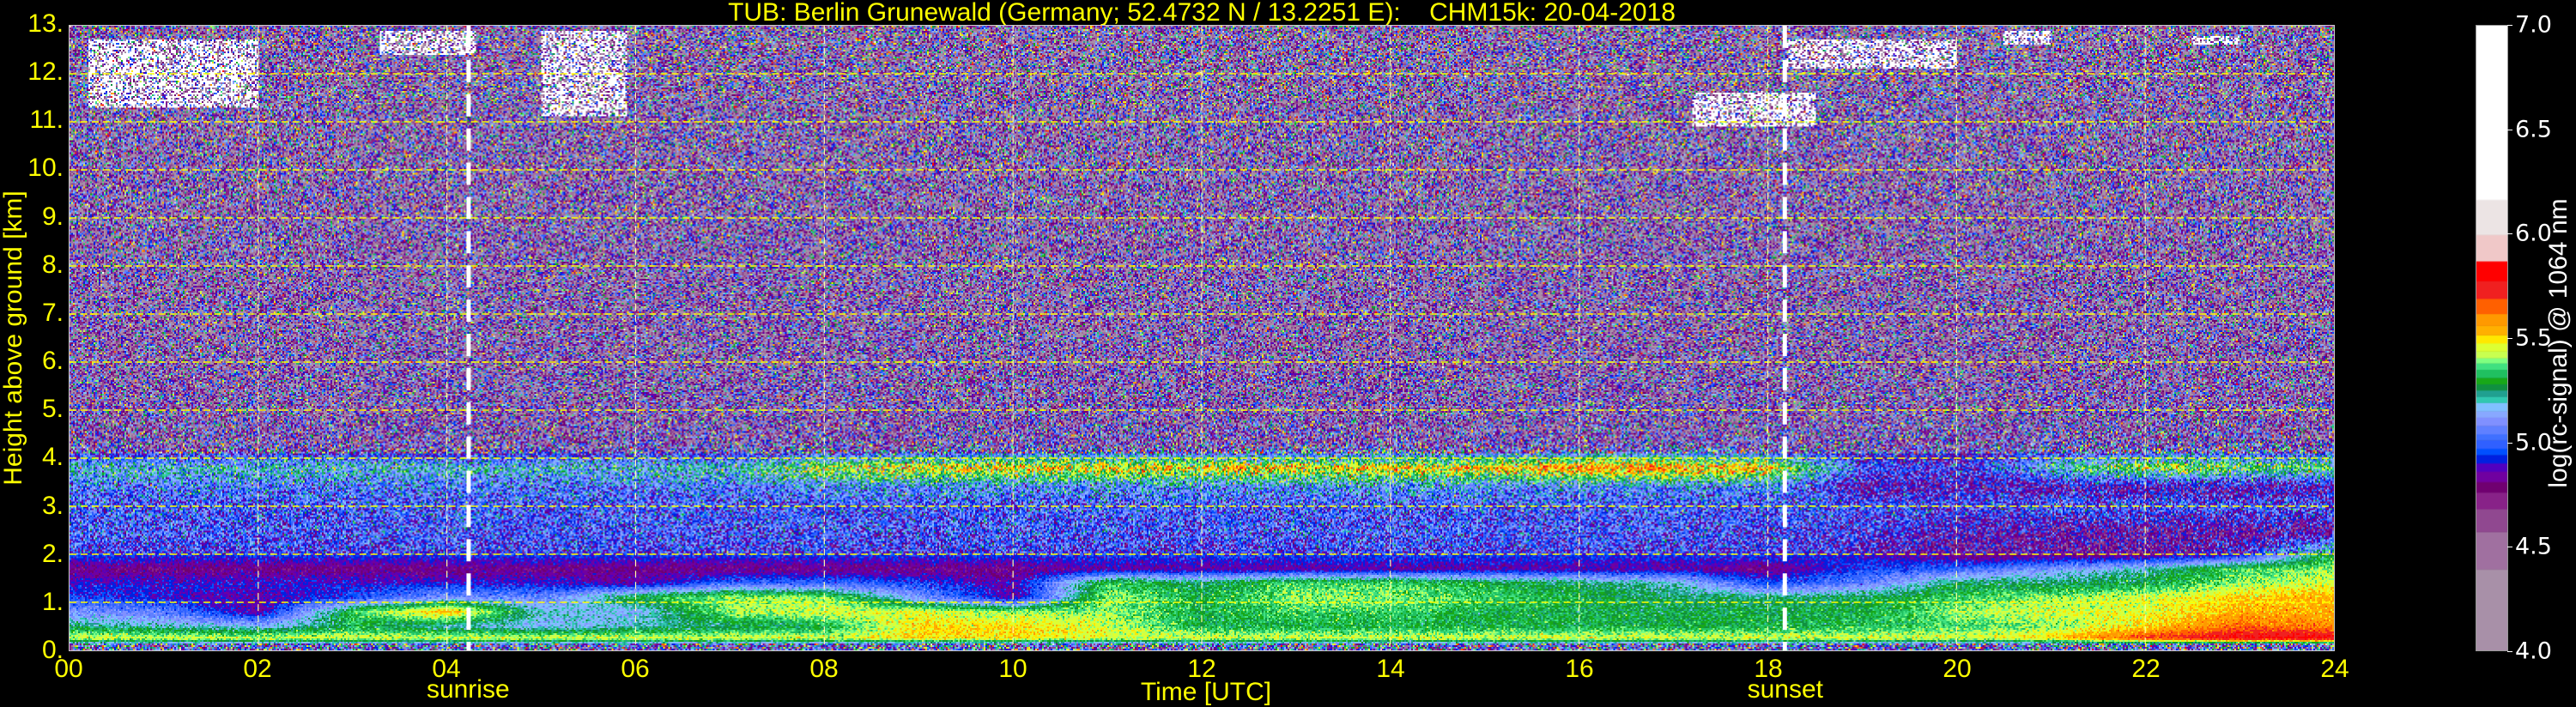 The height and width of the screenshot is (707, 2576). What do you see at coordinates (1206, 692) in the screenshot?
I see `x-axis-label: Time [UTC]` at bounding box center [1206, 692].